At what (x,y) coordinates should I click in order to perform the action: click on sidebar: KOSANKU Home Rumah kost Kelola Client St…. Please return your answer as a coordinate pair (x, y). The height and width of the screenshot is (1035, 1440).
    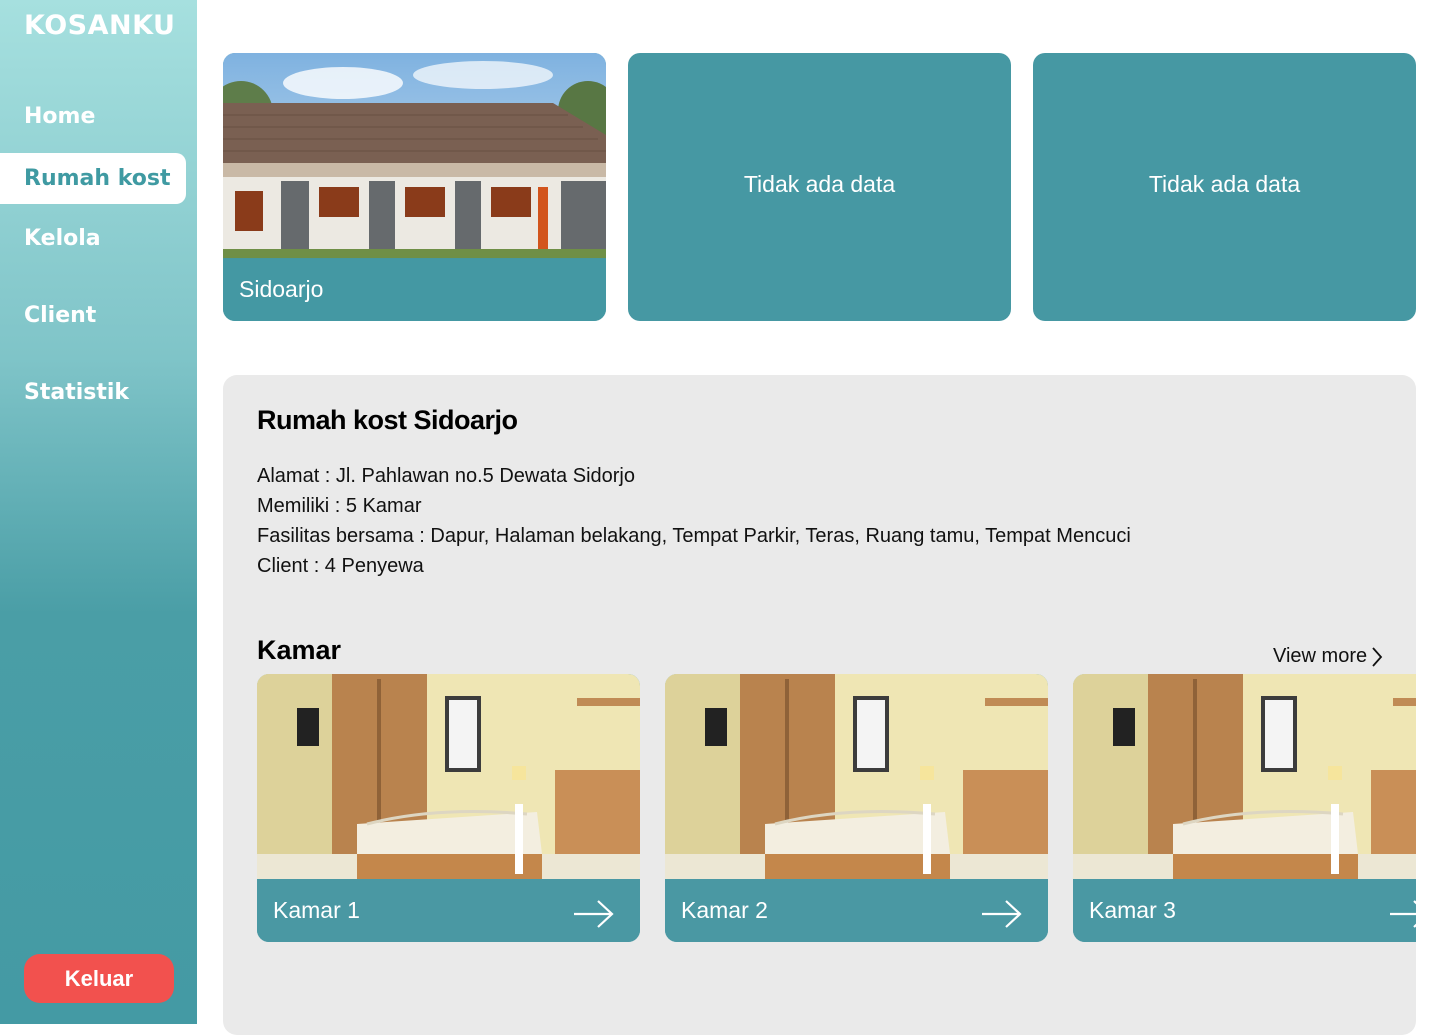
    Looking at the image, I should click on (98, 512).